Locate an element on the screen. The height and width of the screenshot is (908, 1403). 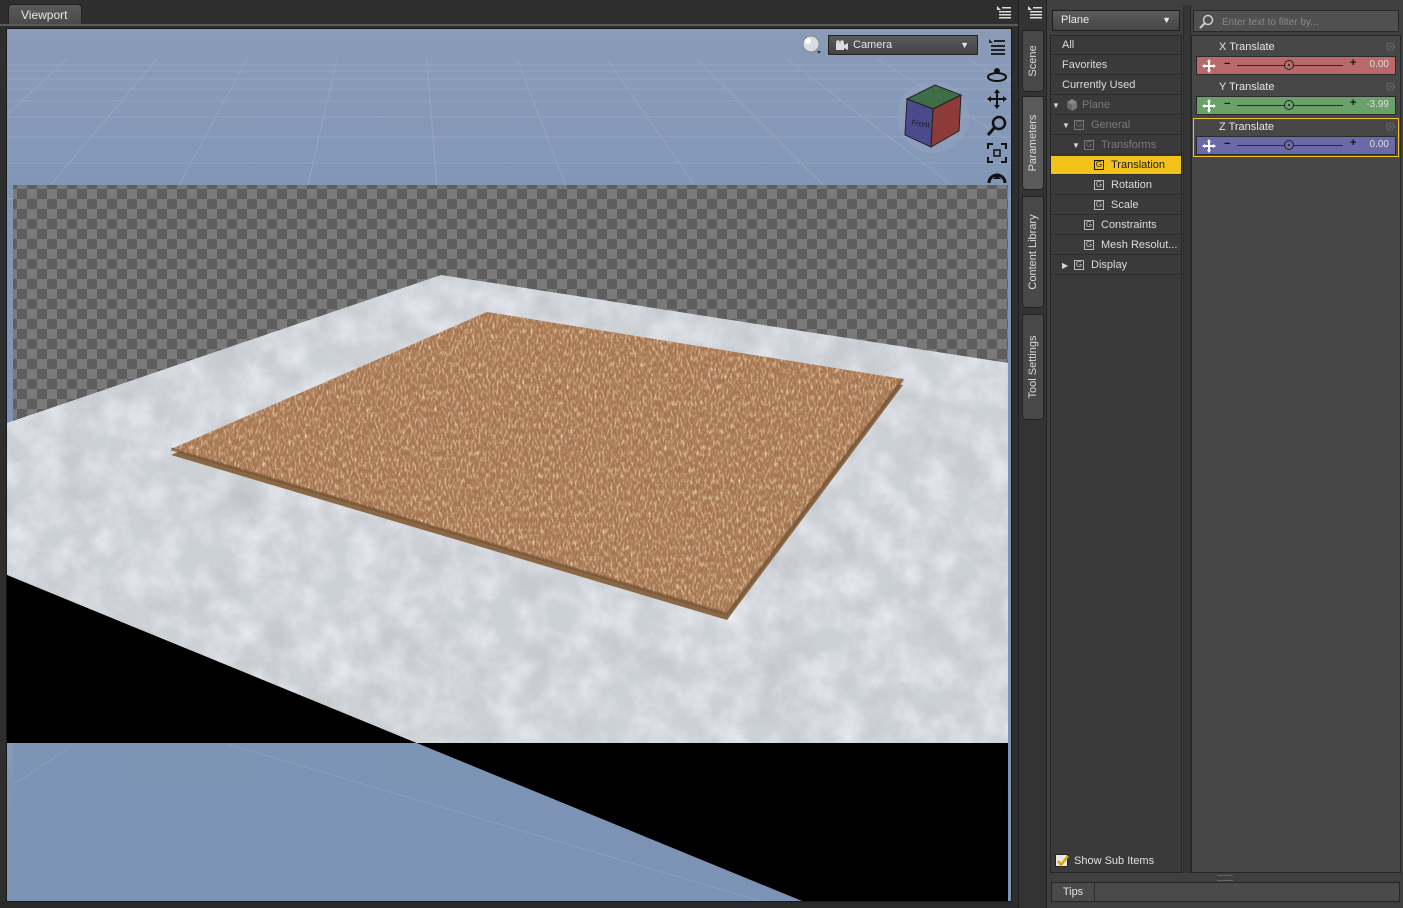
tips-bar: Tips is located at coordinates (1225, 892).